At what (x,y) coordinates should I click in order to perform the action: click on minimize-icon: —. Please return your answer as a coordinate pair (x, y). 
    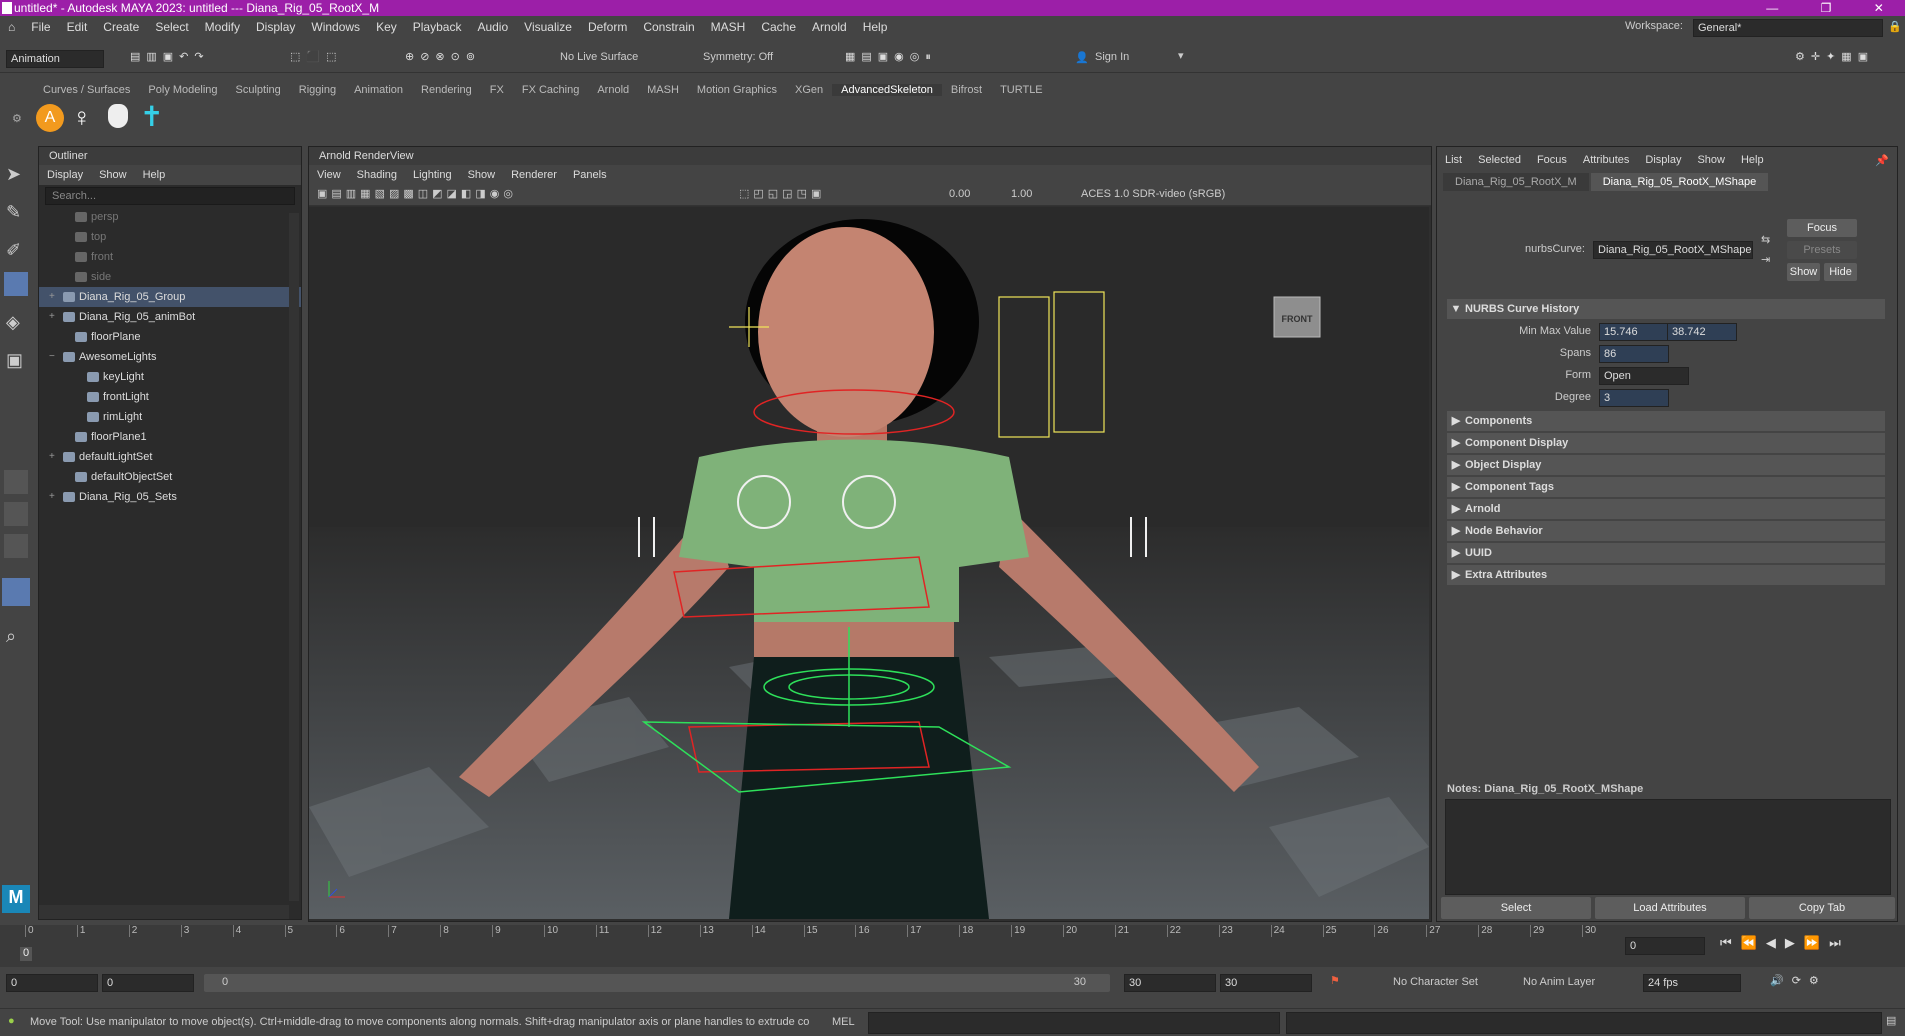
    Looking at the image, I should click on (1772, 8).